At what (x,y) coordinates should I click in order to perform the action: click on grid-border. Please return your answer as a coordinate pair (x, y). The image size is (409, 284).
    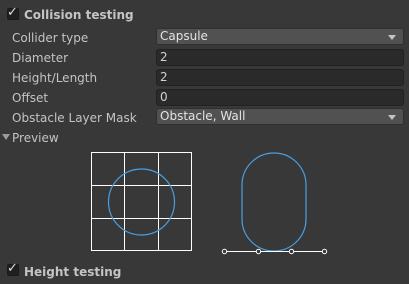
    Looking at the image, I should click on (141, 201).